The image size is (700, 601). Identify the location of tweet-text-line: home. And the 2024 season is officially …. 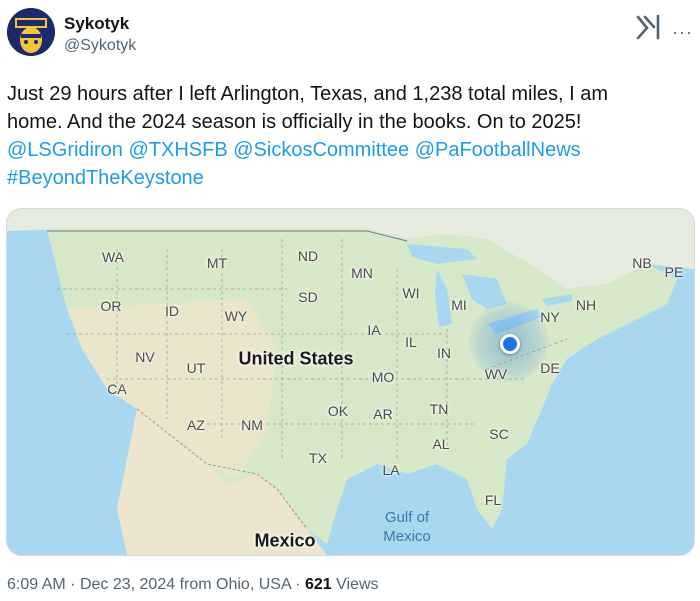
(294, 122).